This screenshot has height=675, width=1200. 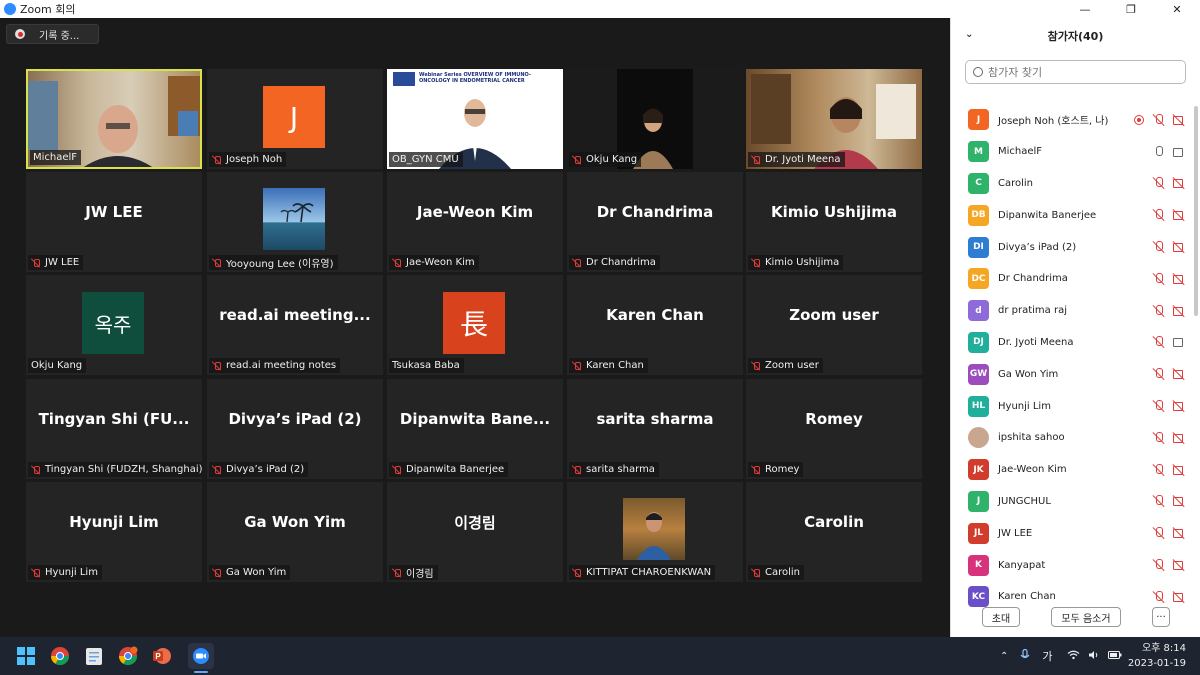 What do you see at coordinates (60, 656) in the screenshot?
I see `chrome-icon` at bounding box center [60, 656].